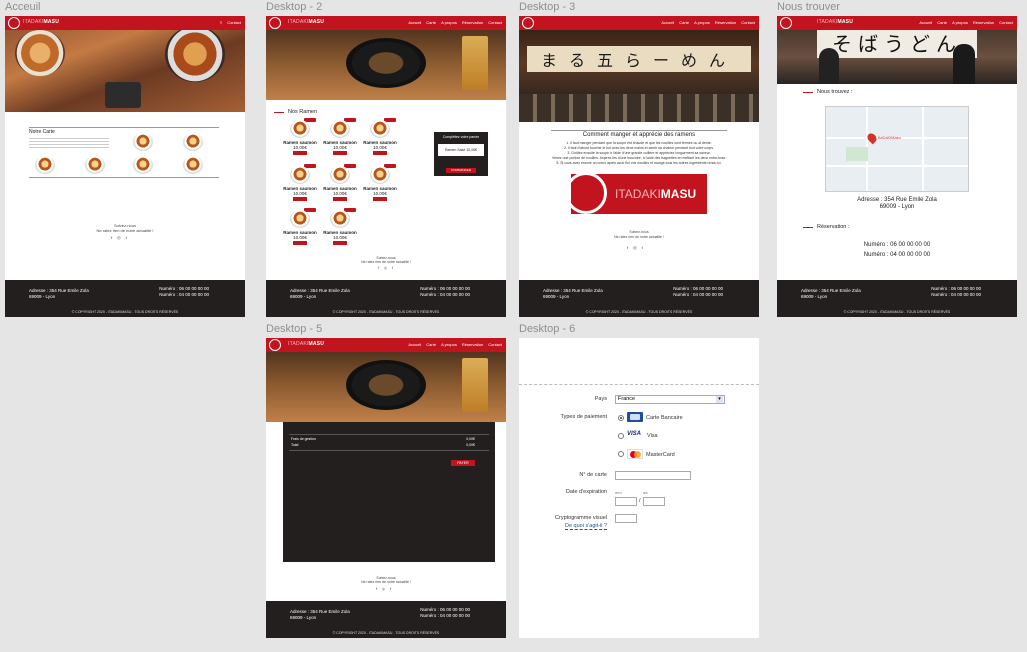 This screenshot has width=1027, height=652. I want to click on frame-label-desktop-2: Desktop - 2, so click(294, 7).